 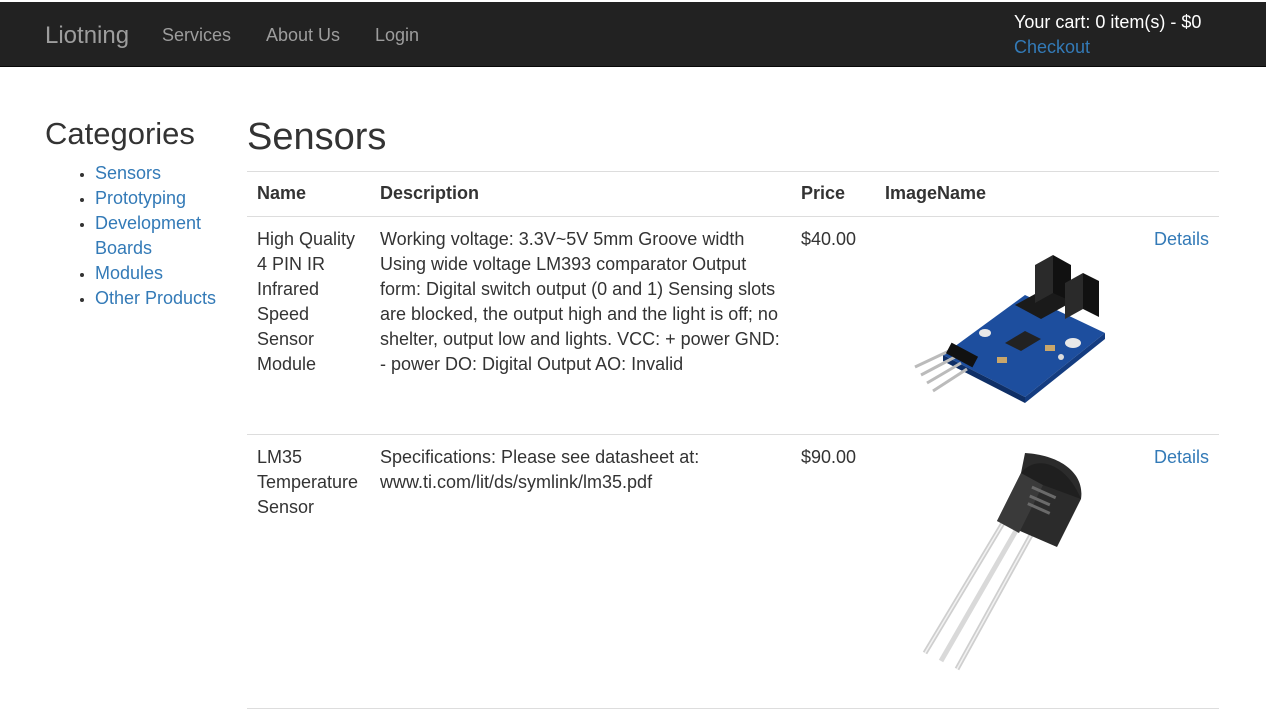 I want to click on nav-login-link: Login, so click(x=397, y=35).